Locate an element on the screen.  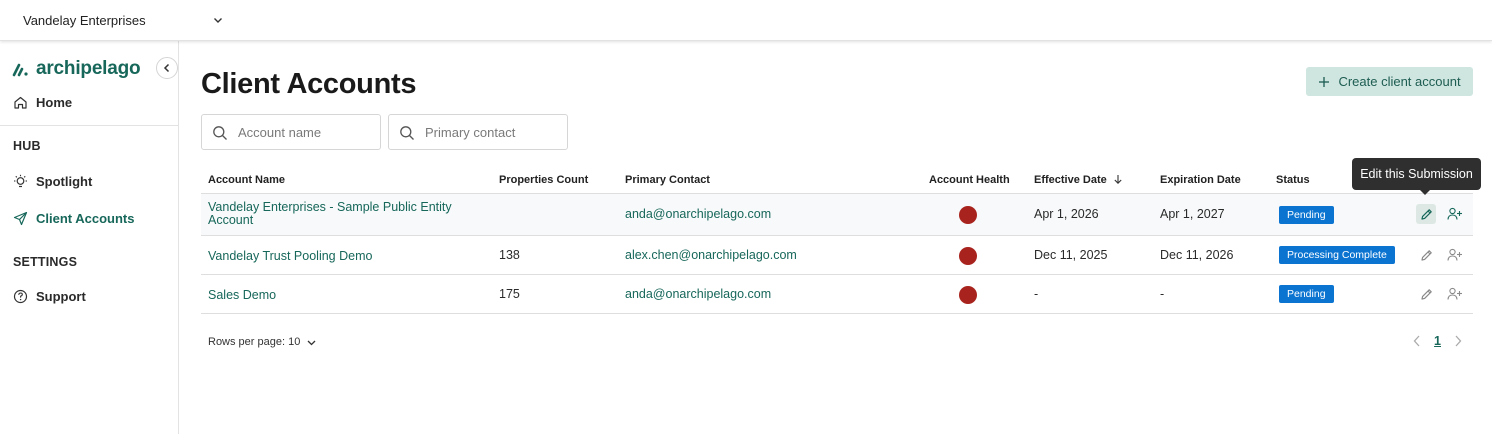
table-footer: Rows per page: 10 1 is located at coordinates (837, 343).